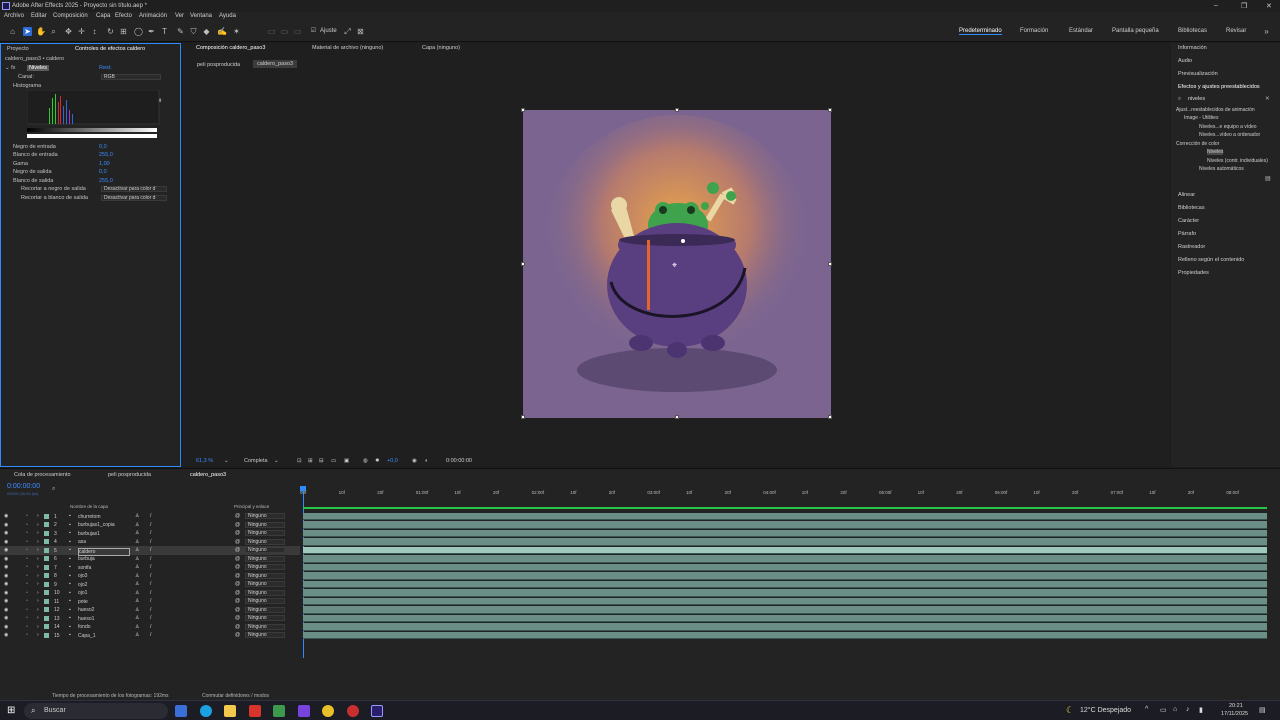 This screenshot has width=1280, height=720. Describe the element at coordinates (206, 31) in the screenshot. I see `eraser-tool-icon: ◆` at that location.